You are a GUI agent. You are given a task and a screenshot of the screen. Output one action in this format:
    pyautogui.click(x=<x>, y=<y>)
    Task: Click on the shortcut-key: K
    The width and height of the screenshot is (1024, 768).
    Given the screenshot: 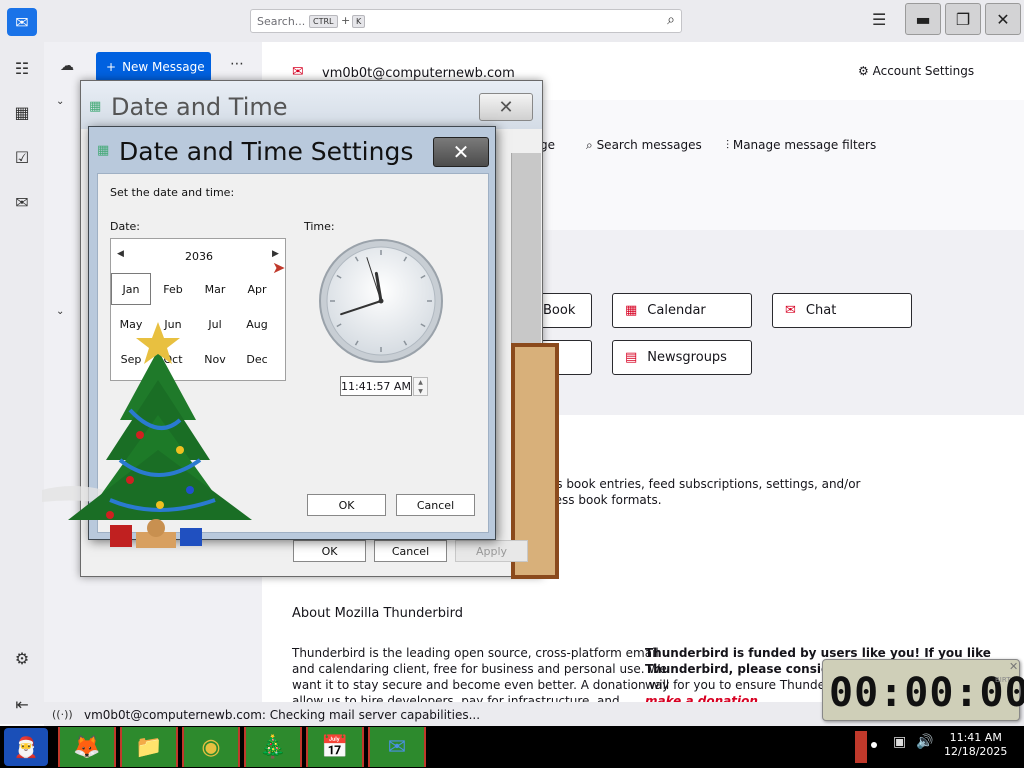 What is the action you would take?
    pyautogui.click(x=359, y=21)
    